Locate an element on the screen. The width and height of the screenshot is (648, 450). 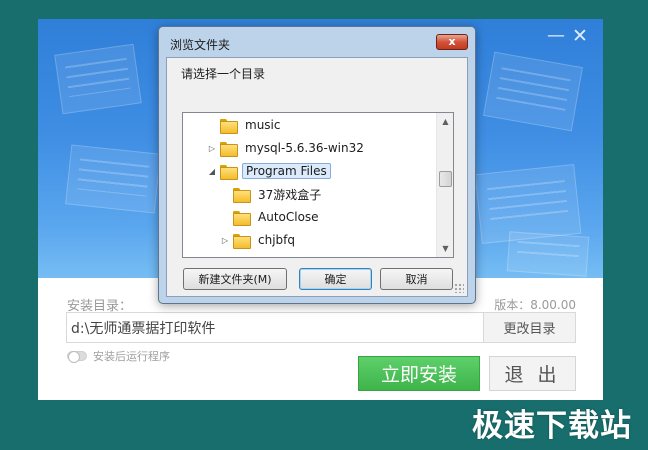
tree-item: music is located at coordinates (245, 125).